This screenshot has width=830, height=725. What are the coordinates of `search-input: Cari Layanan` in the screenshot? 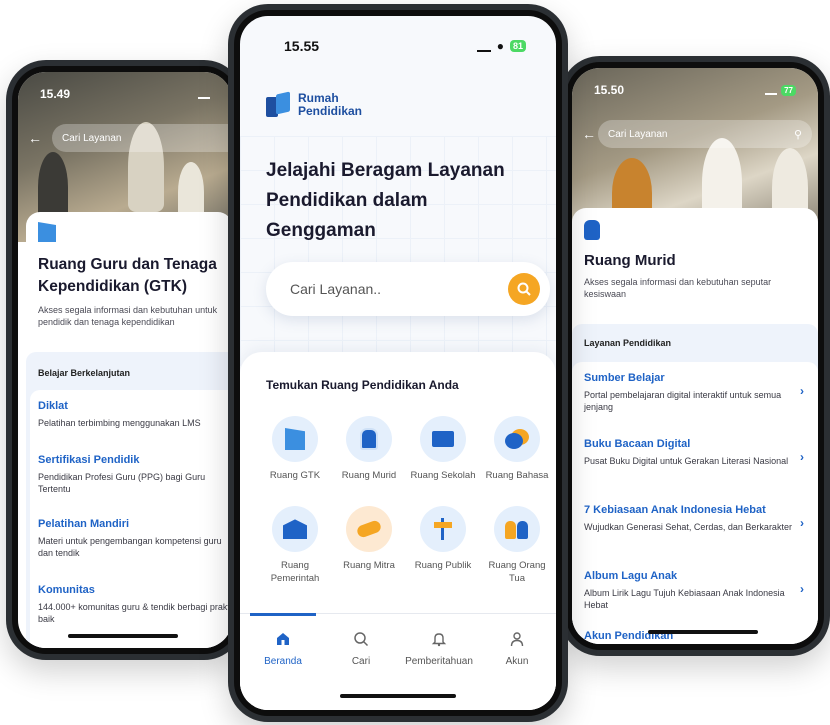 It's located at (142, 138).